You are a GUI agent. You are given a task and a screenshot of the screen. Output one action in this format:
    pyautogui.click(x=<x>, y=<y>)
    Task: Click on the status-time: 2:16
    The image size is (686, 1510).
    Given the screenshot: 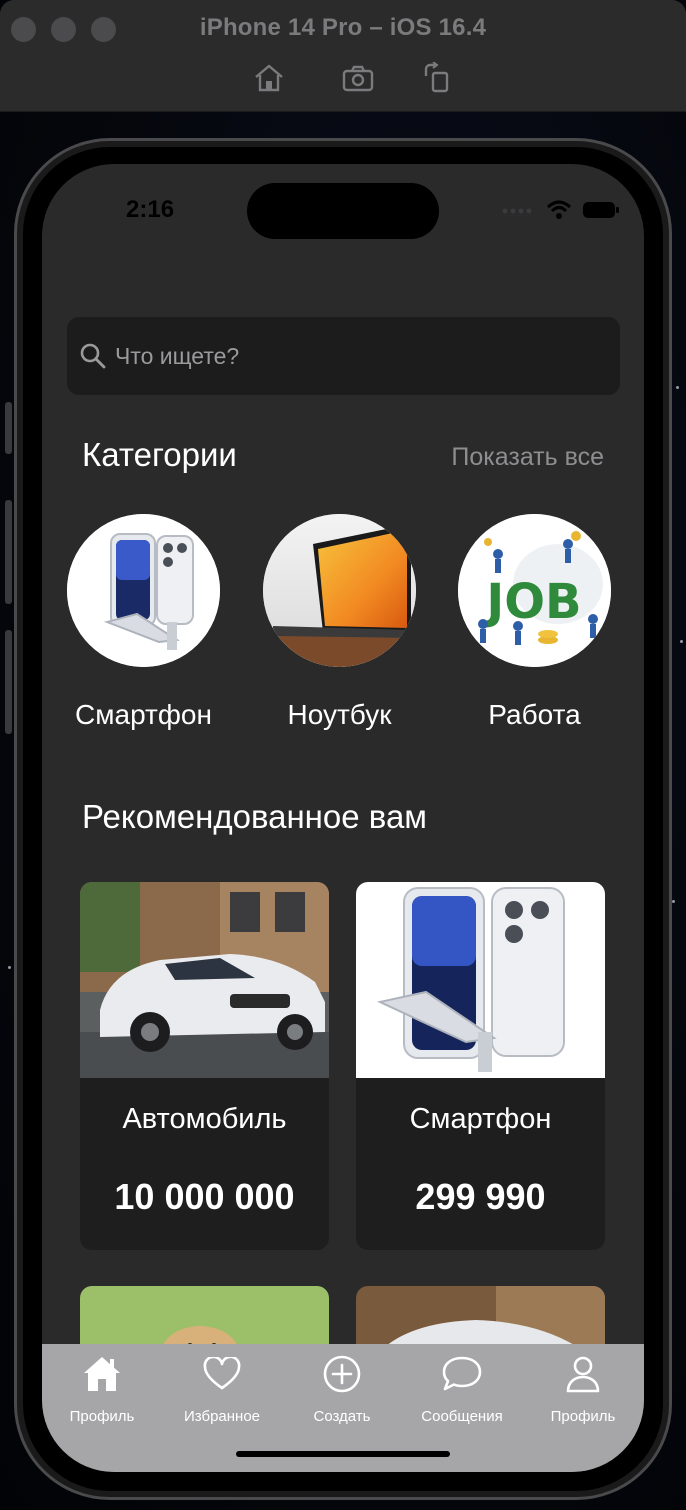 What is the action you would take?
    pyautogui.click(x=150, y=209)
    